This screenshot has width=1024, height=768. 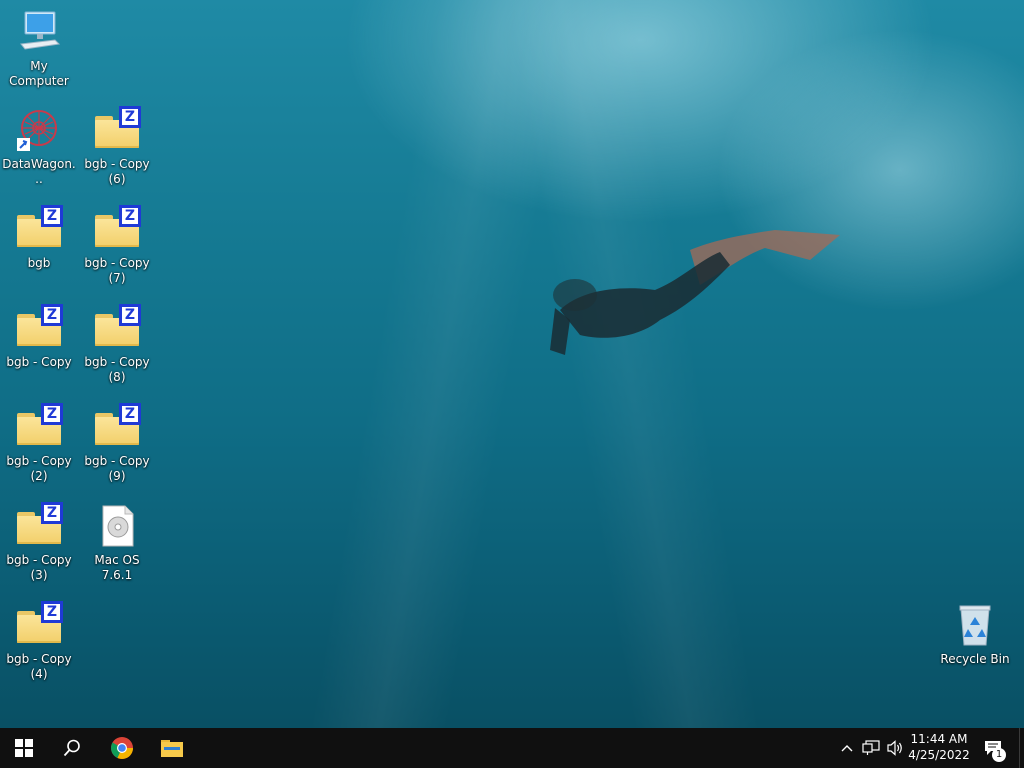 I want to click on tray-overflow-button, so click(x=847, y=748).